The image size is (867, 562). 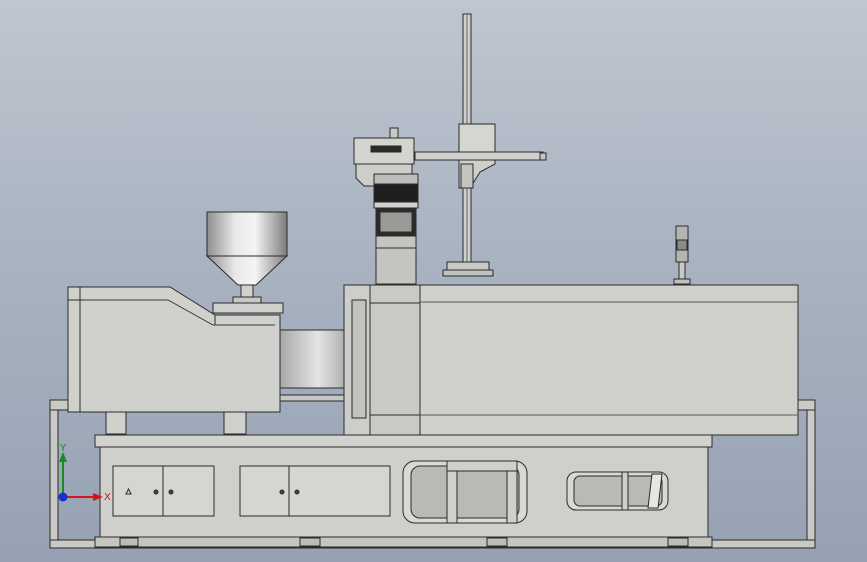 I want to click on injection-unit-feet, so click(x=176, y=423).